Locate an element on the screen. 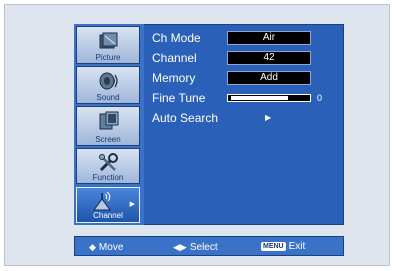 The height and width of the screenshot is (271, 396). sidebar-item-label: Function is located at coordinates (108, 177).